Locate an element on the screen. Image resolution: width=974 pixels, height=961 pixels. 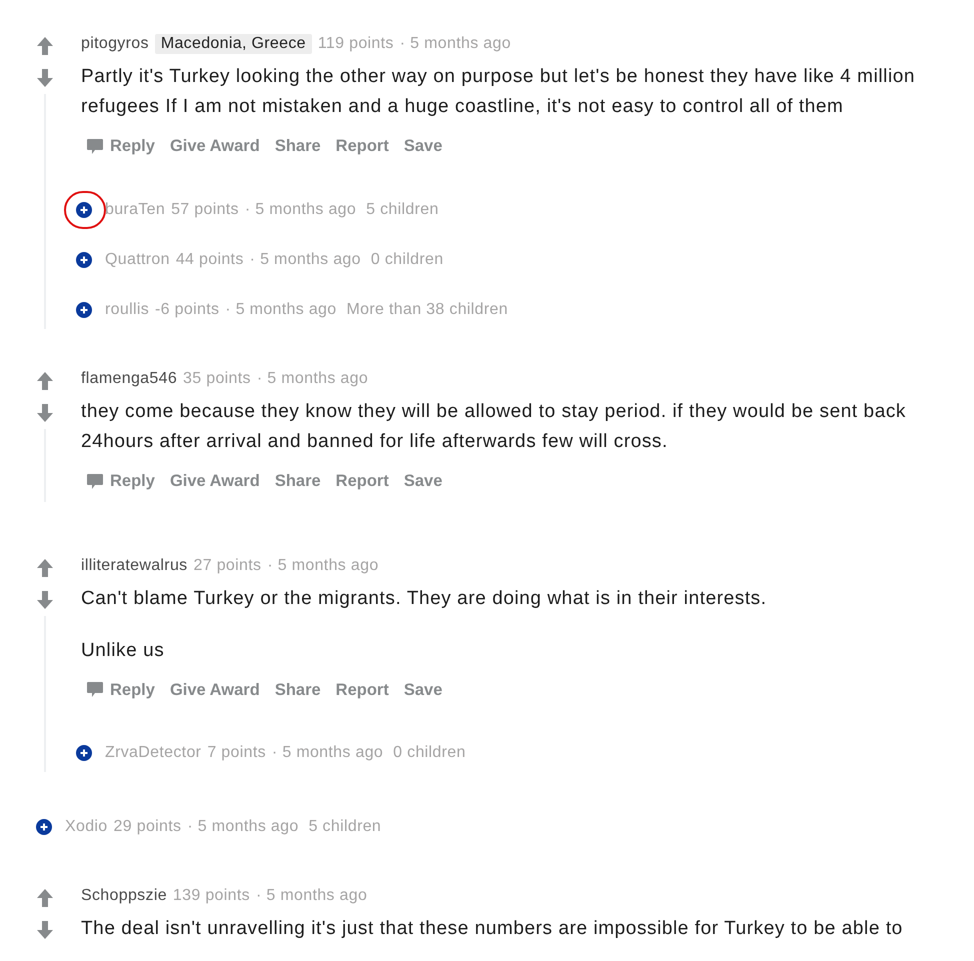
username: illiteratewalrus is located at coordinates (134, 566).